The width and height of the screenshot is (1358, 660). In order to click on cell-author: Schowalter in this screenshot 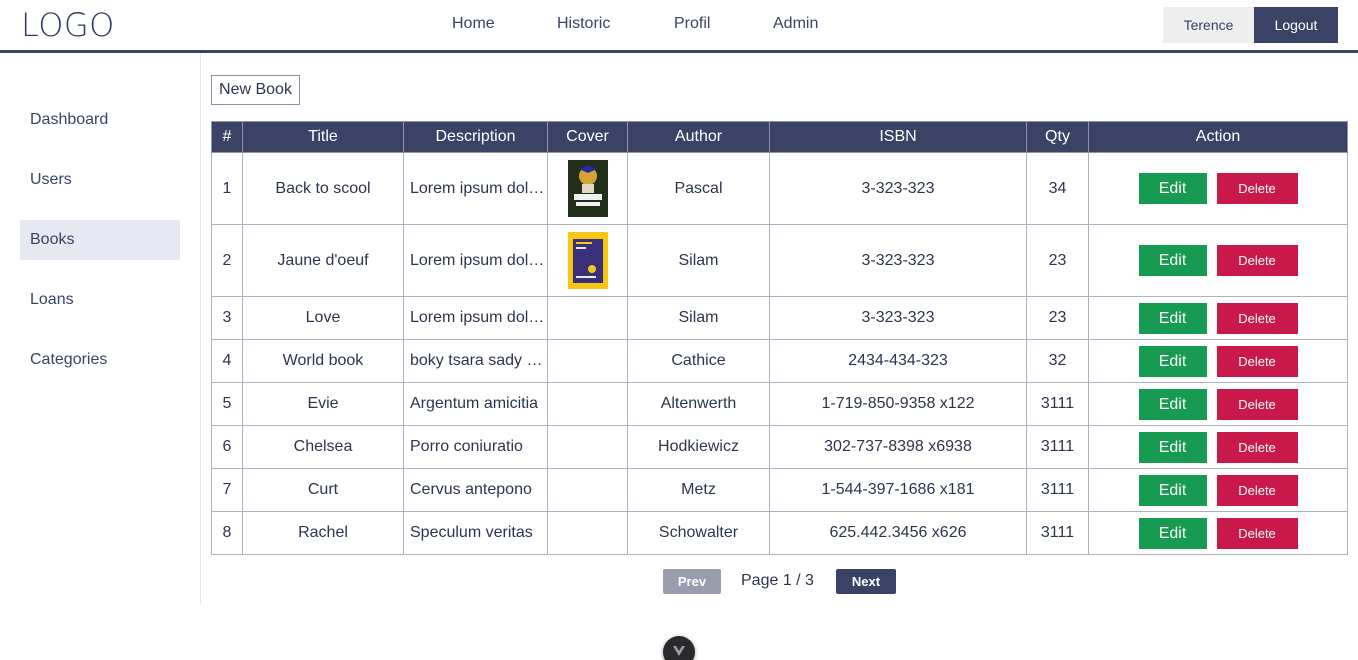, I will do `click(698, 533)`.